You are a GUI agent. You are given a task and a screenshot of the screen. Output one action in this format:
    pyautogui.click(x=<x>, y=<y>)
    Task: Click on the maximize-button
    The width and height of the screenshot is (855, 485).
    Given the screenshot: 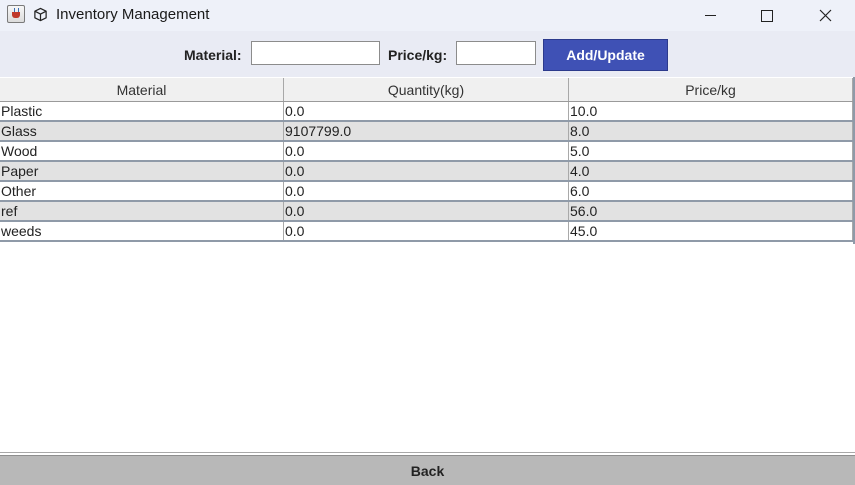 What is the action you would take?
    pyautogui.click(x=767, y=15)
    